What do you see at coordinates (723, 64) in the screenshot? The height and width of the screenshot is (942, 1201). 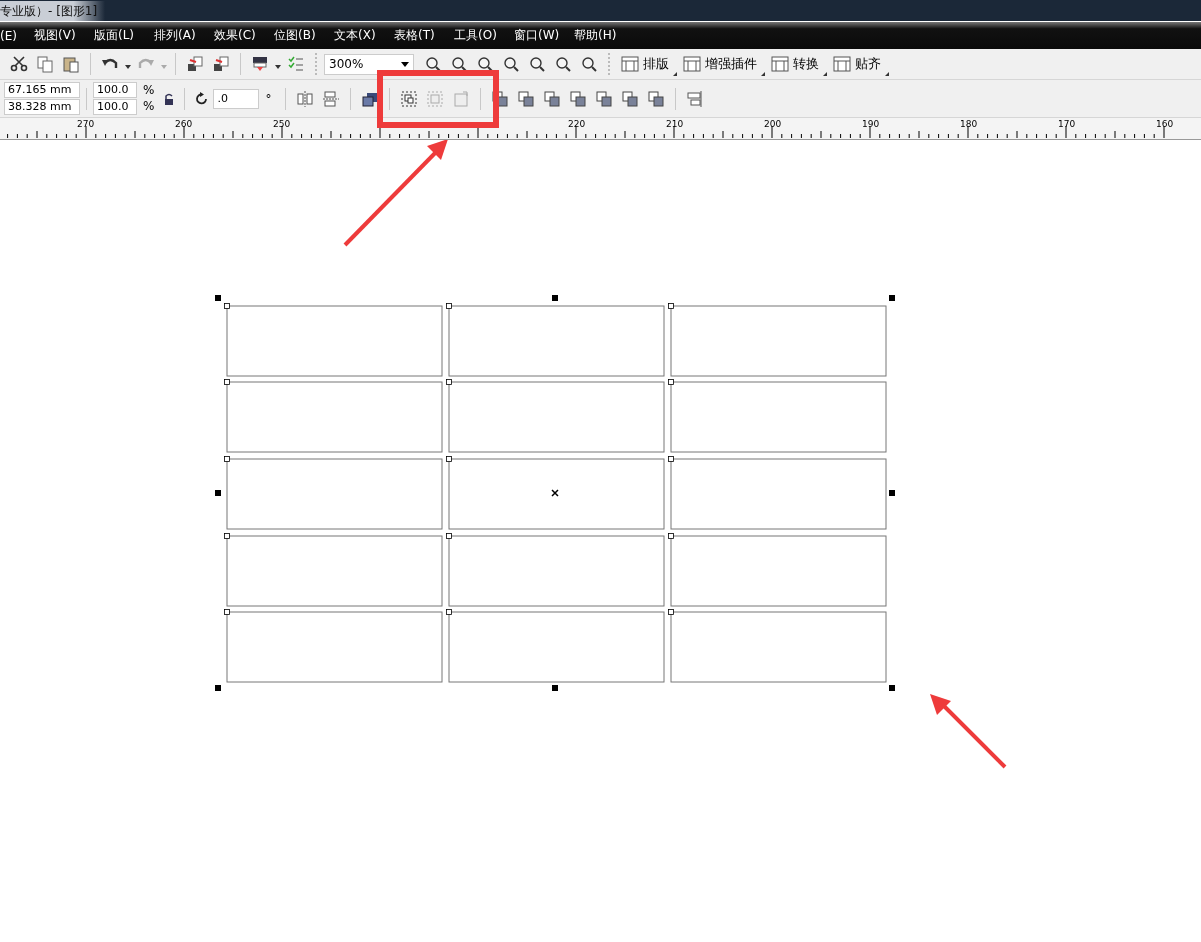 I see `toolbar-button: 增强插件` at bounding box center [723, 64].